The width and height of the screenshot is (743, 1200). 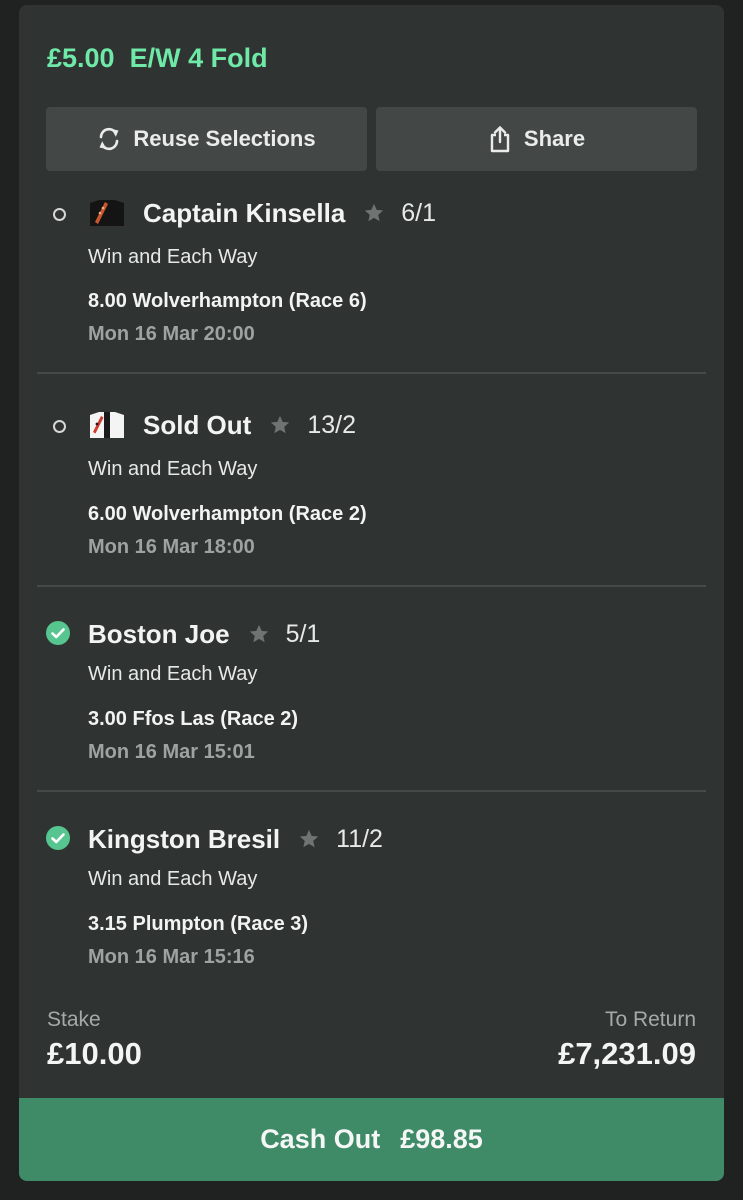 What do you see at coordinates (184, 838) in the screenshot?
I see `horse-name: Kingston Bresil` at bounding box center [184, 838].